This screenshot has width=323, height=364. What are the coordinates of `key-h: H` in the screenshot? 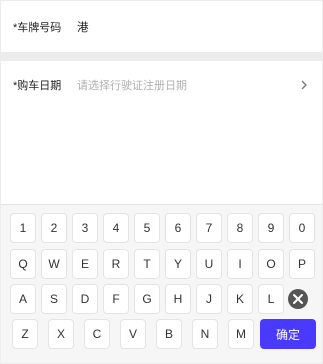 It's located at (178, 299).